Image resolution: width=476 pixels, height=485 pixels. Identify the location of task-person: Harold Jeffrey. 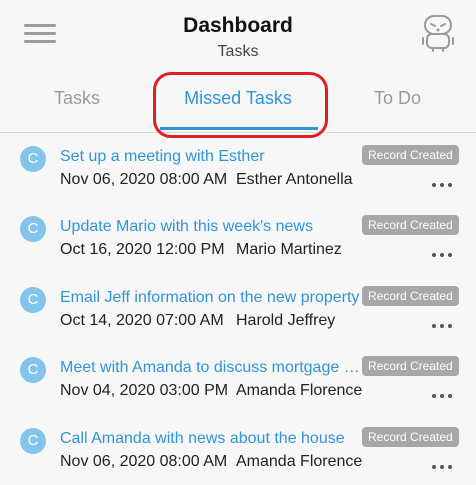
(286, 320).